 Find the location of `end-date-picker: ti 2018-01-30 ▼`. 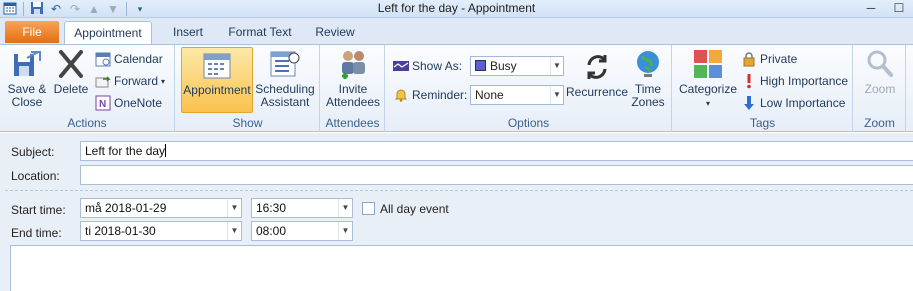

end-date-picker: ti 2018-01-30 ▼ is located at coordinates (161, 231).